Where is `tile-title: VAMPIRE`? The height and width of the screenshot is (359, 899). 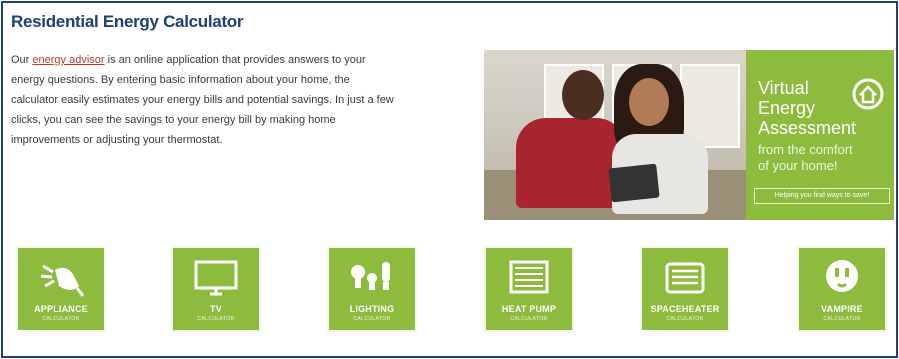
tile-title: VAMPIRE is located at coordinates (842, 309).